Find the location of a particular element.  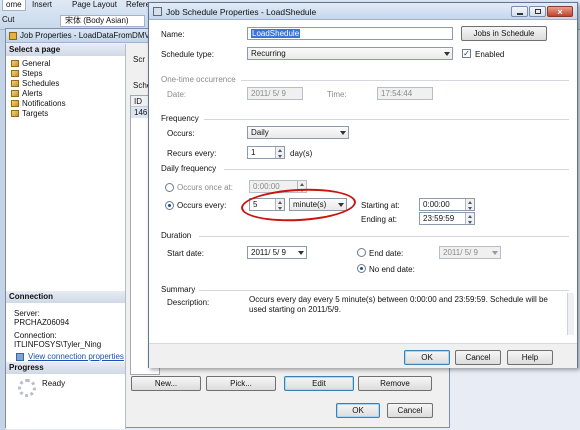

remove-schedule-button: Remove is located at coordinates (395, 383).